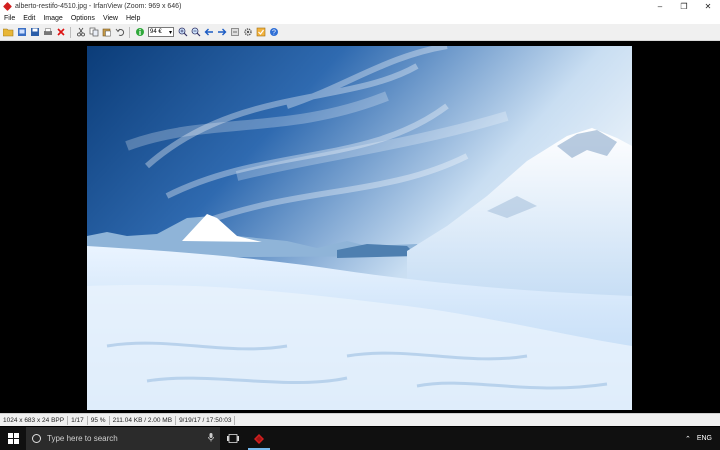 Image resolution: width=720 pixels, height=450 pixels. Describe the element at coordinates (7, 6) in the screenshot. I see `irfanview-app-icon` at that location.